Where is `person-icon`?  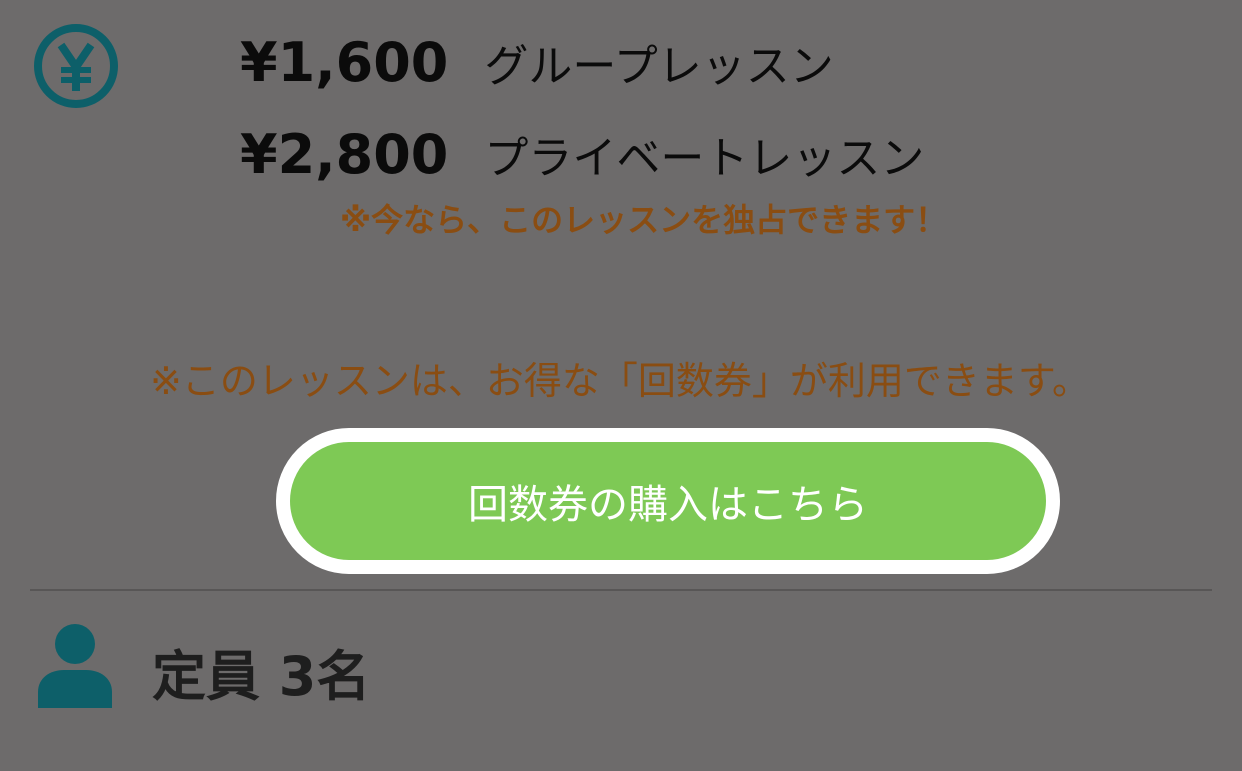 person-icon is located at coordinates (75, 666).